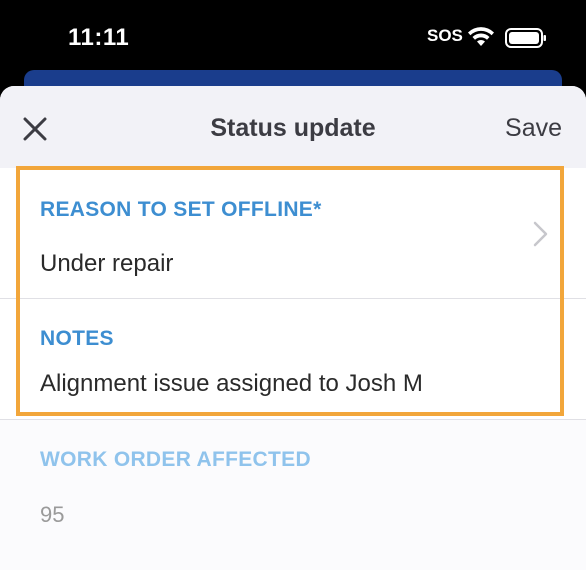 Image resolution: width=586 pixels, height=570 pixels. I want to click on work-order-value: 95, so click(52, 514).